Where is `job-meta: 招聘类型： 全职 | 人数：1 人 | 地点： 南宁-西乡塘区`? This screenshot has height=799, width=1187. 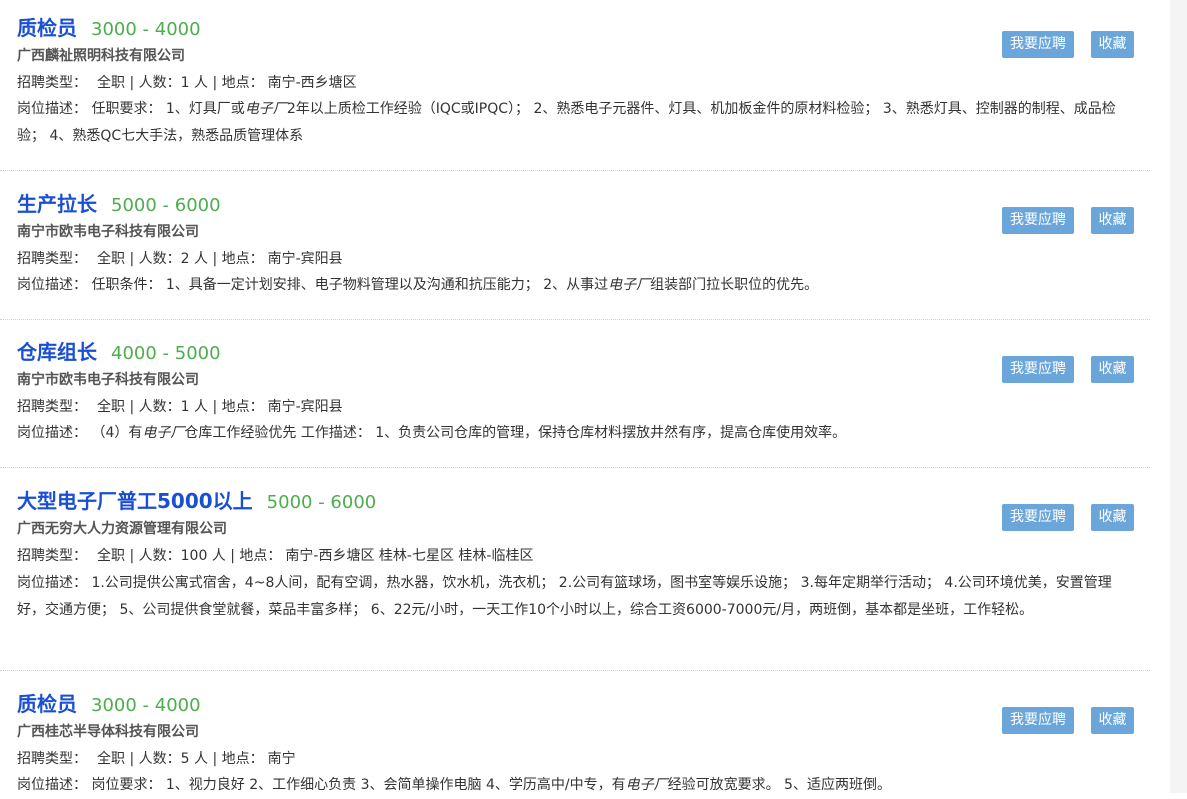 job-meta: 招聘类型： 全职 | 人数：1 人 | 地点： 南宁-西乡塘区 is located at coordinates (187, 83).